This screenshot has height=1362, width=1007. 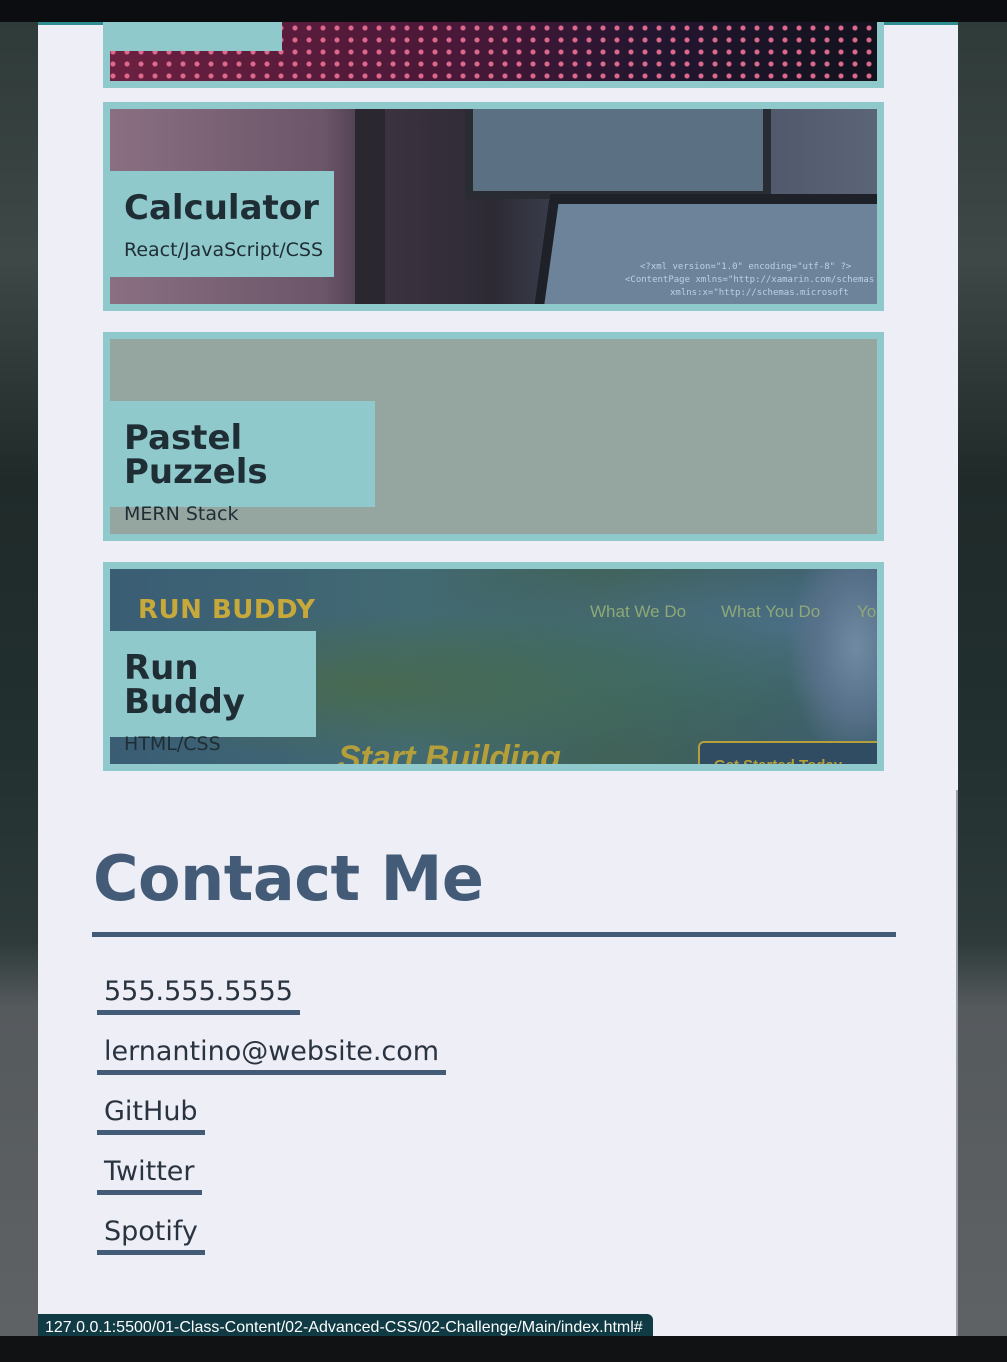 I want to click on list-item: GitHub, so click(x=271, y=1126).